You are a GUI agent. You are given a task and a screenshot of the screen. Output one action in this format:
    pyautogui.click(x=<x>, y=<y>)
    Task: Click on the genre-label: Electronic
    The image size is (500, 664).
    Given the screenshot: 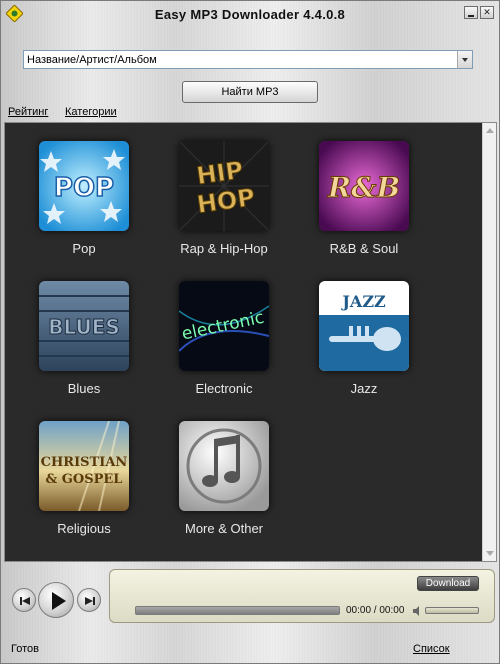 What is the action you would take?
    pyautogui.click(x=224, y=388)
    